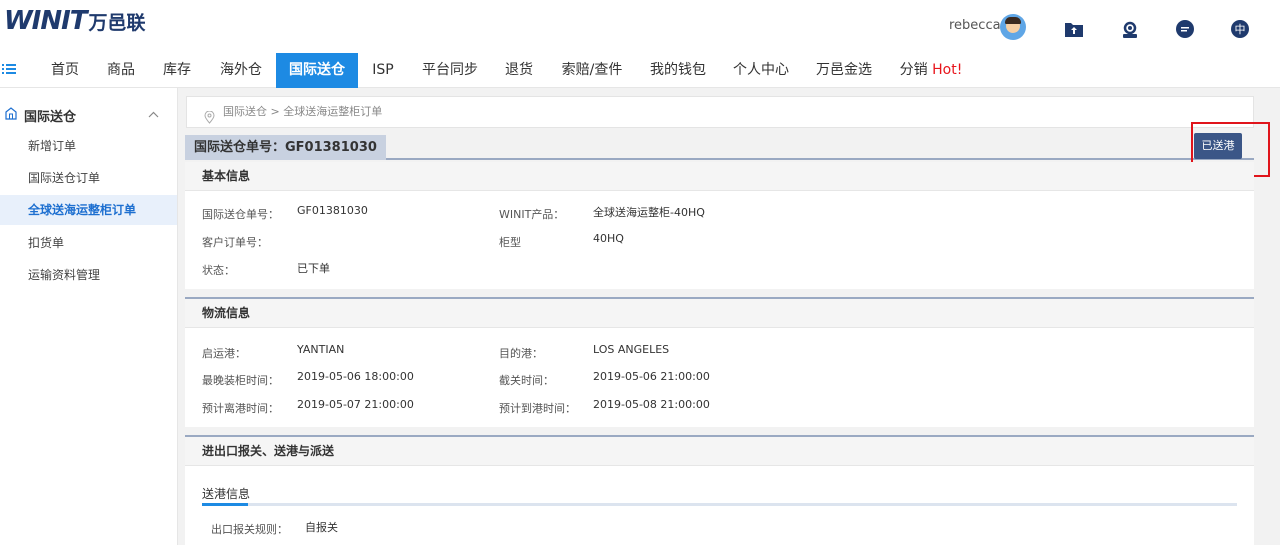 The image size is (1280, 545). I want to click on field-label-origin-port: 启运港：, so click(224, 353).